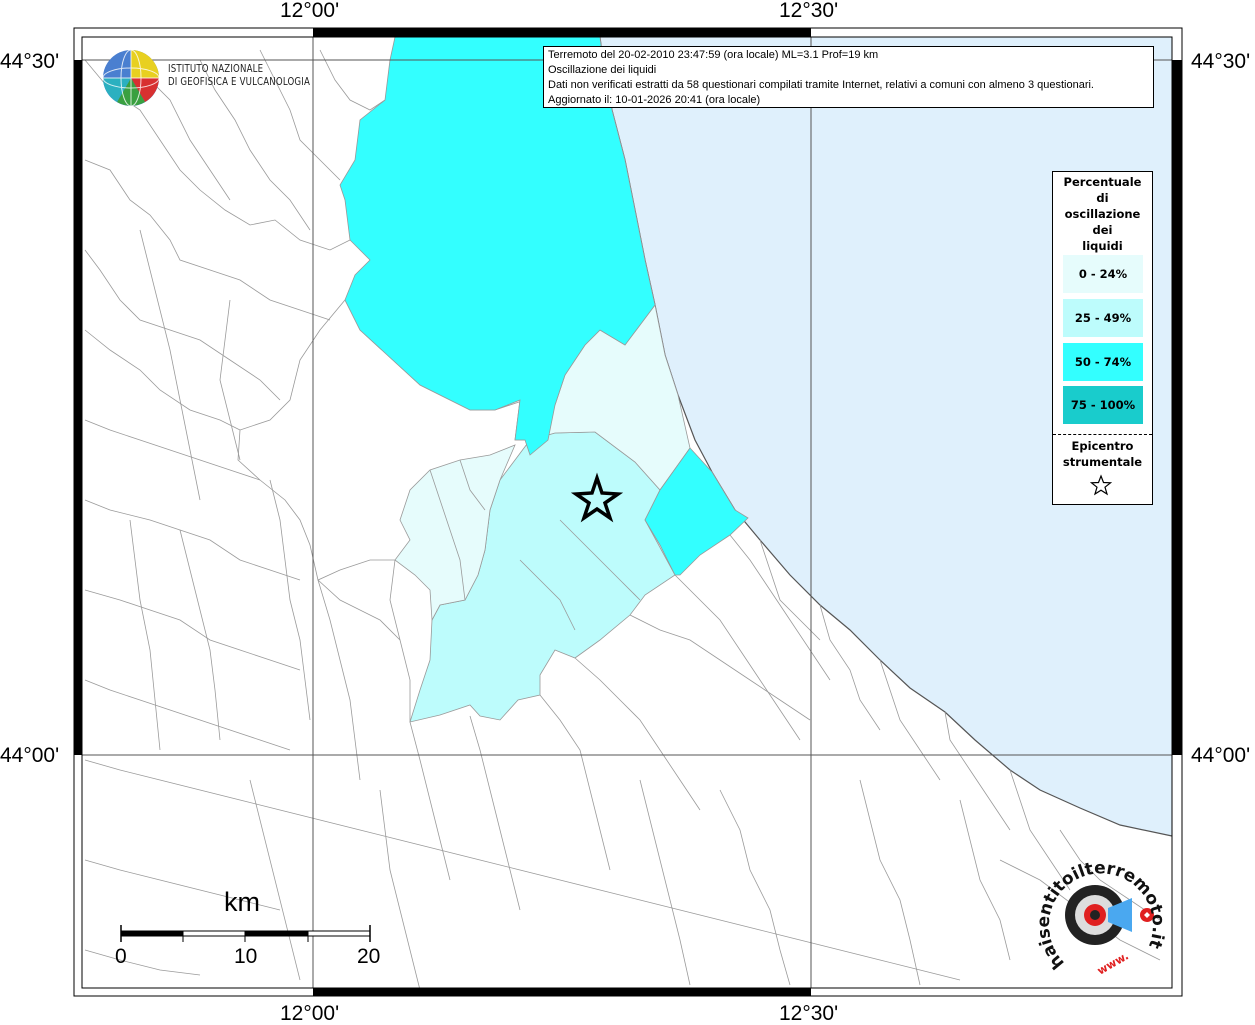 This screenshot has width=1255, height=1025. What do you see at coordinates (1103, 405) in the screenshot?
I see `legend-class-75-100: 75 - 100%` at bounding box center [1103, 405].